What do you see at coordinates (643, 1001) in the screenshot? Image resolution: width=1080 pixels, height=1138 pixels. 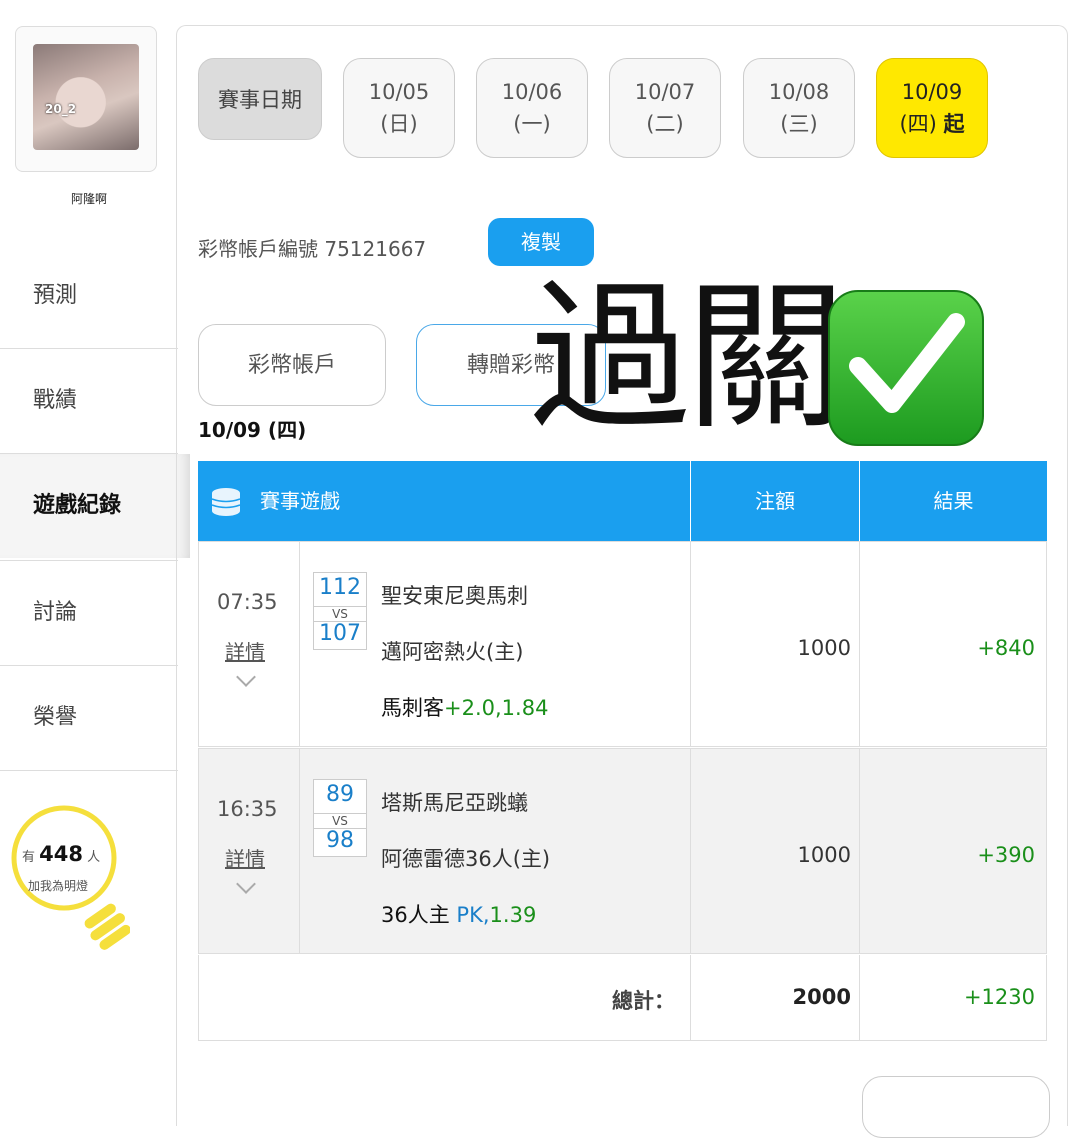 I see `total-label: 總計：` at bounding box center [643, 1001].